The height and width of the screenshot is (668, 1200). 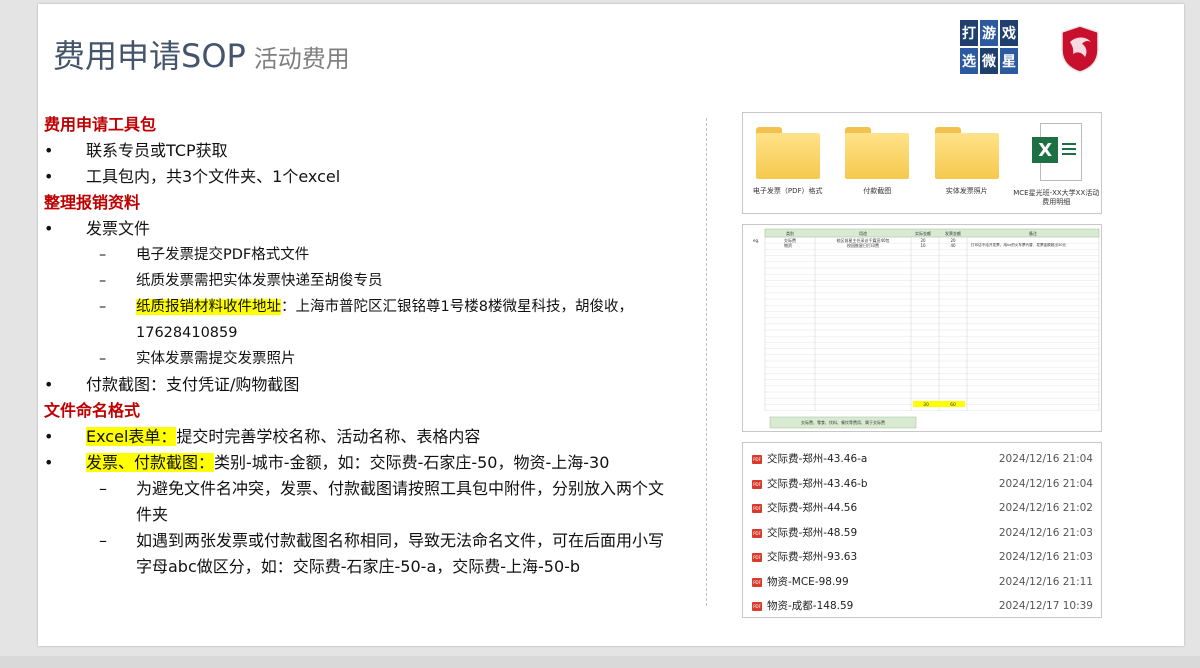 I want to click on table-cell: 打印店不给开发票，用xx的火车票代替，发票金额超出30元, so click(x=1018, y=244).